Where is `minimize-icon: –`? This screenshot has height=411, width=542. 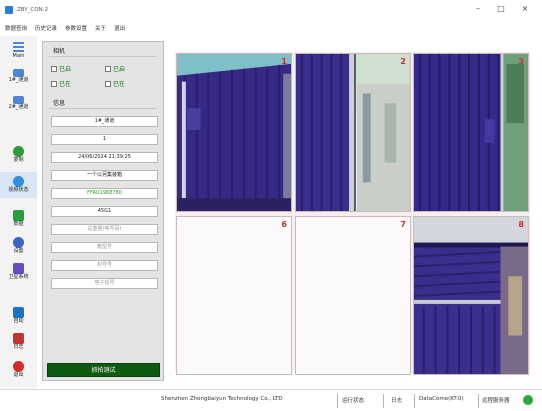
minimize-icon: – is located at coordinates (478, 9).